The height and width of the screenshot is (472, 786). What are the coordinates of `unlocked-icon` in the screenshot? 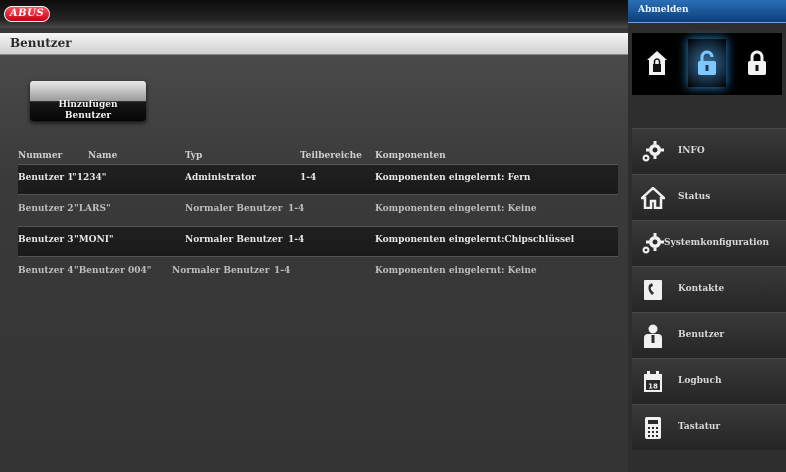 It's located at (707, 62).